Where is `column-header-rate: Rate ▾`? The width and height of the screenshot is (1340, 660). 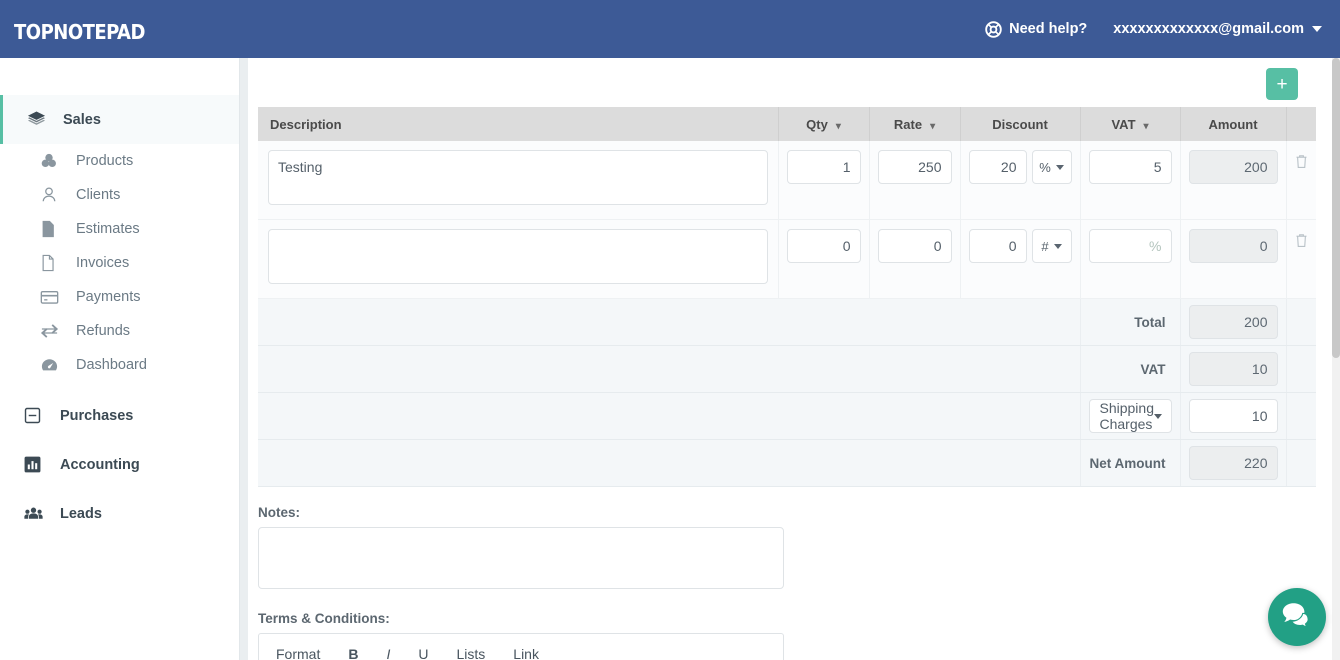
column-header-rate: Rate ▾ is located at coordinates (915, 124).